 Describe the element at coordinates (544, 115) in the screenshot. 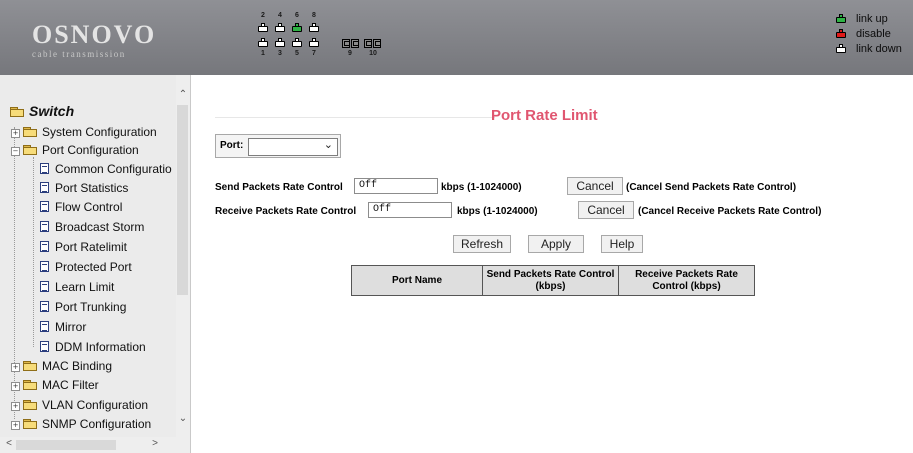

I see `page-title: Port Rate Limit` at that location.